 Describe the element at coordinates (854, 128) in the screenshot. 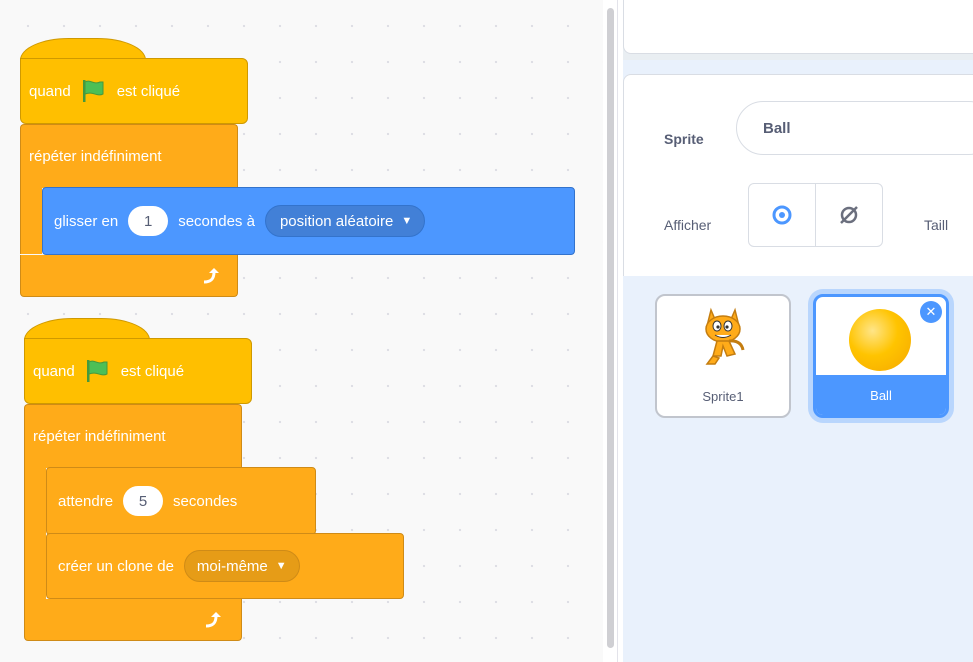

I see `sprite-name-input: Ball` at that location.